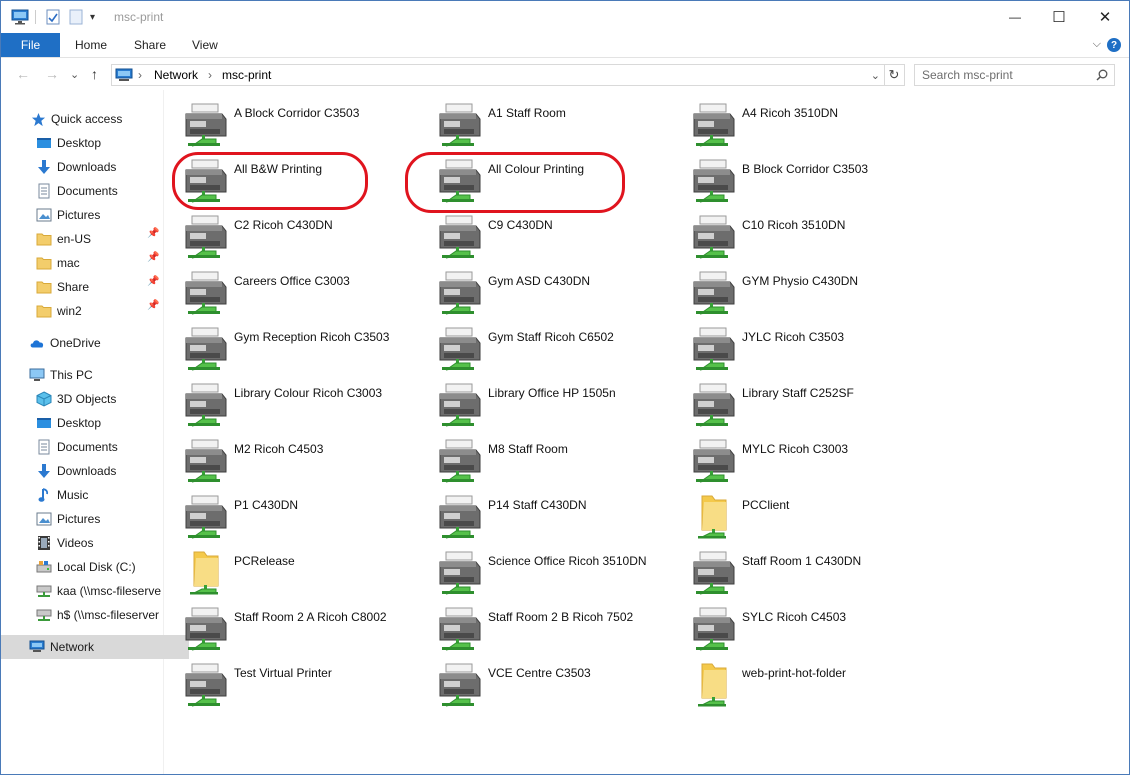 The image size is (1130, 775). What do you see at coordinates (52, 74) in the screenshot?
I see `forward-button: →` at bounding box center [52, 74].